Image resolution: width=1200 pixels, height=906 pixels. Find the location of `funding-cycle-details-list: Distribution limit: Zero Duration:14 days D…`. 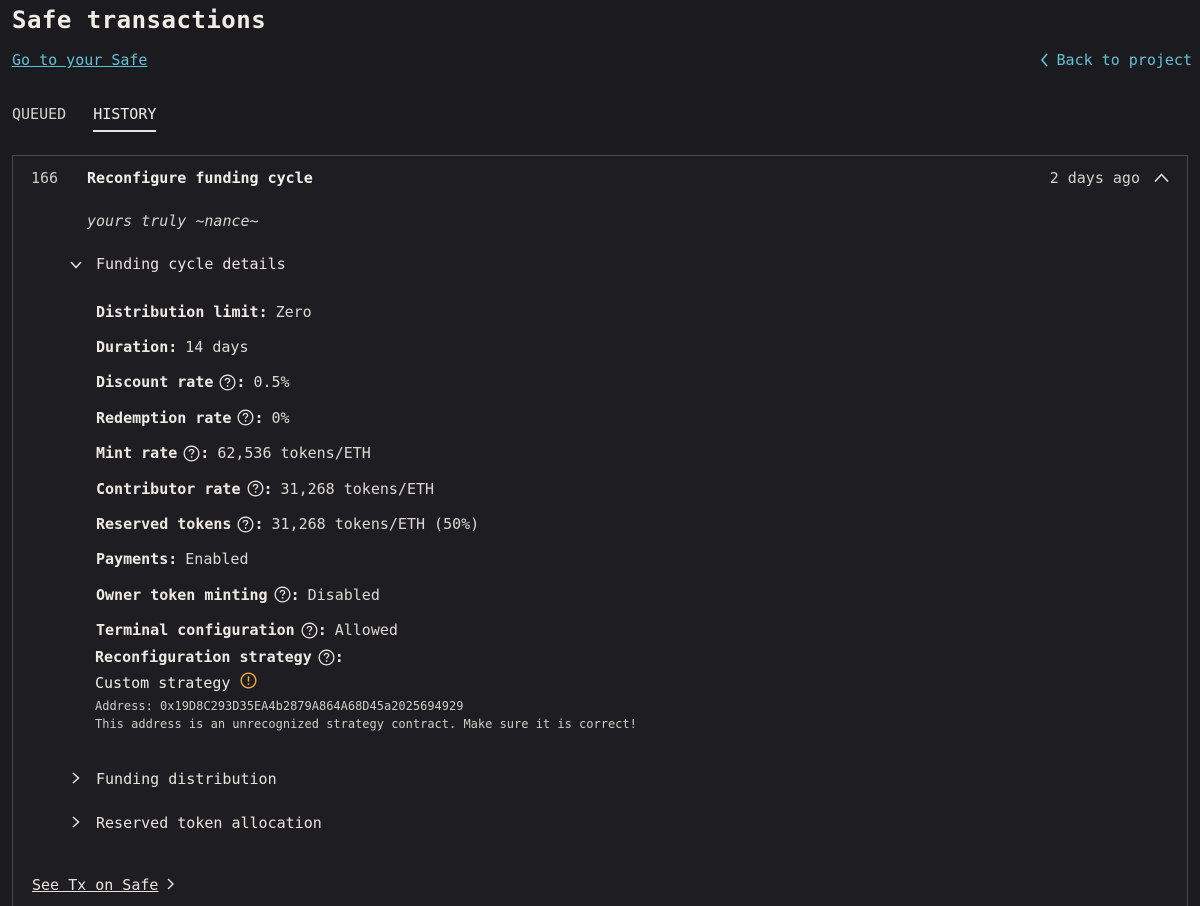

funding-cycle-details-list: Distribution limit: Zero Duration:14 days D… is located at coordinates (287, 471).